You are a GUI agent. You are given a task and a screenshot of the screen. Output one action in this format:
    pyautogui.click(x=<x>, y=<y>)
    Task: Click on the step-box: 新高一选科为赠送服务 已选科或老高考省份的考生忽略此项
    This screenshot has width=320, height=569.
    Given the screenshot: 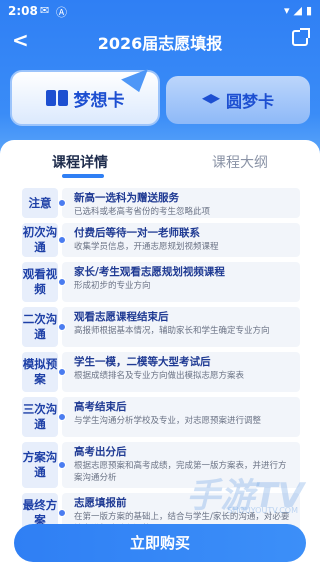 What is the action you would take?
    pyautogui.click(x=181, y=203)
    